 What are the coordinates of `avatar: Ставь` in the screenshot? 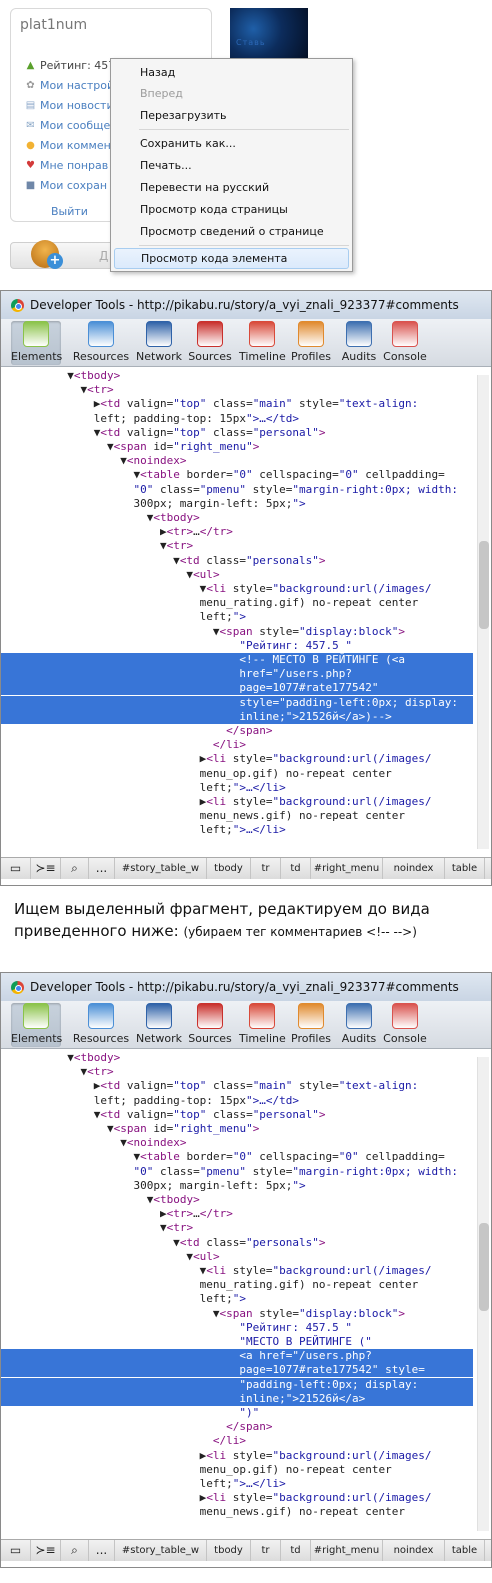 It's located at (269, 34).